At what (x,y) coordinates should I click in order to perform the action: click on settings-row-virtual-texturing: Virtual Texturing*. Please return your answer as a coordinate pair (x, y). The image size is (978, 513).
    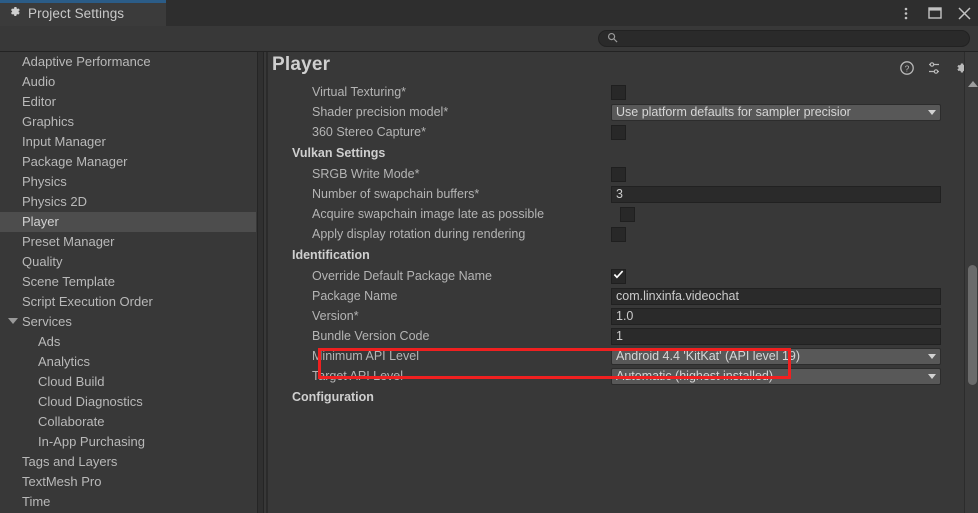
    Looking at the image, I should click on (611, 92).